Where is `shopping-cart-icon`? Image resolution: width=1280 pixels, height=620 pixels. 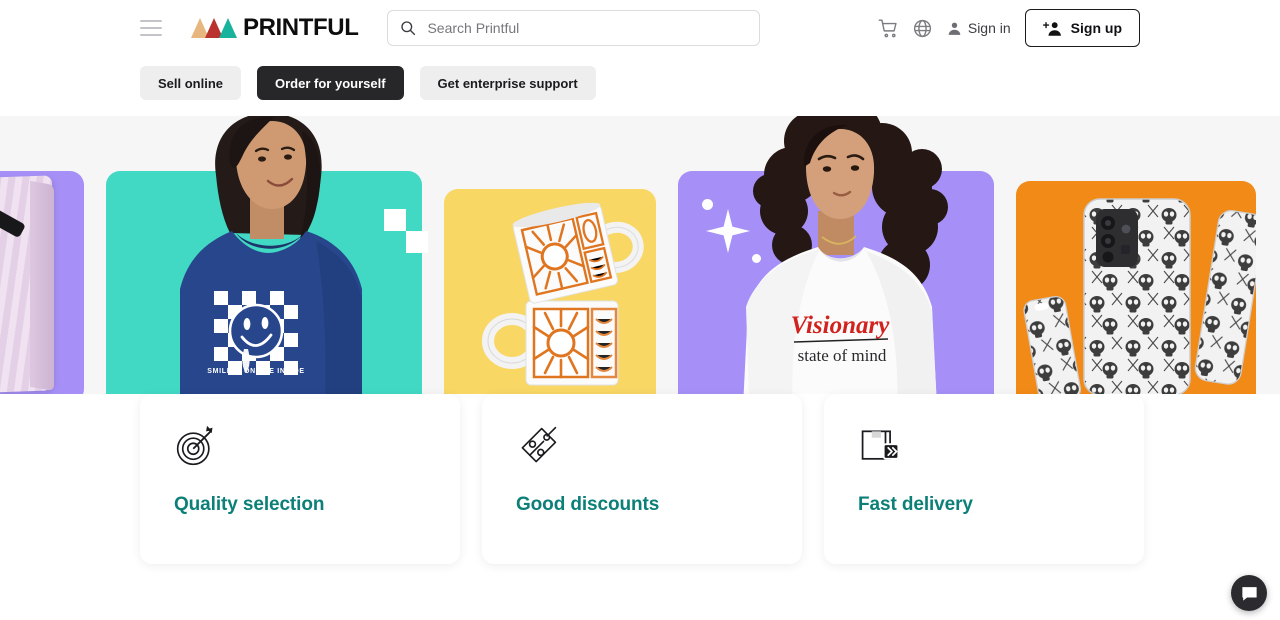 shopping-cart-icon is located at coordinates (889, 28).